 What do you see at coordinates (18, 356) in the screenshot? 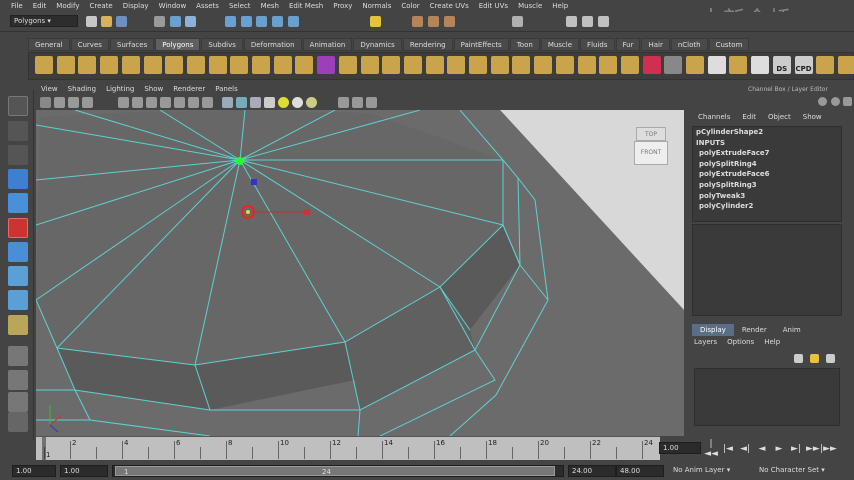
I see `single-perspective-layout-icon` at bounding box center [18, 356].